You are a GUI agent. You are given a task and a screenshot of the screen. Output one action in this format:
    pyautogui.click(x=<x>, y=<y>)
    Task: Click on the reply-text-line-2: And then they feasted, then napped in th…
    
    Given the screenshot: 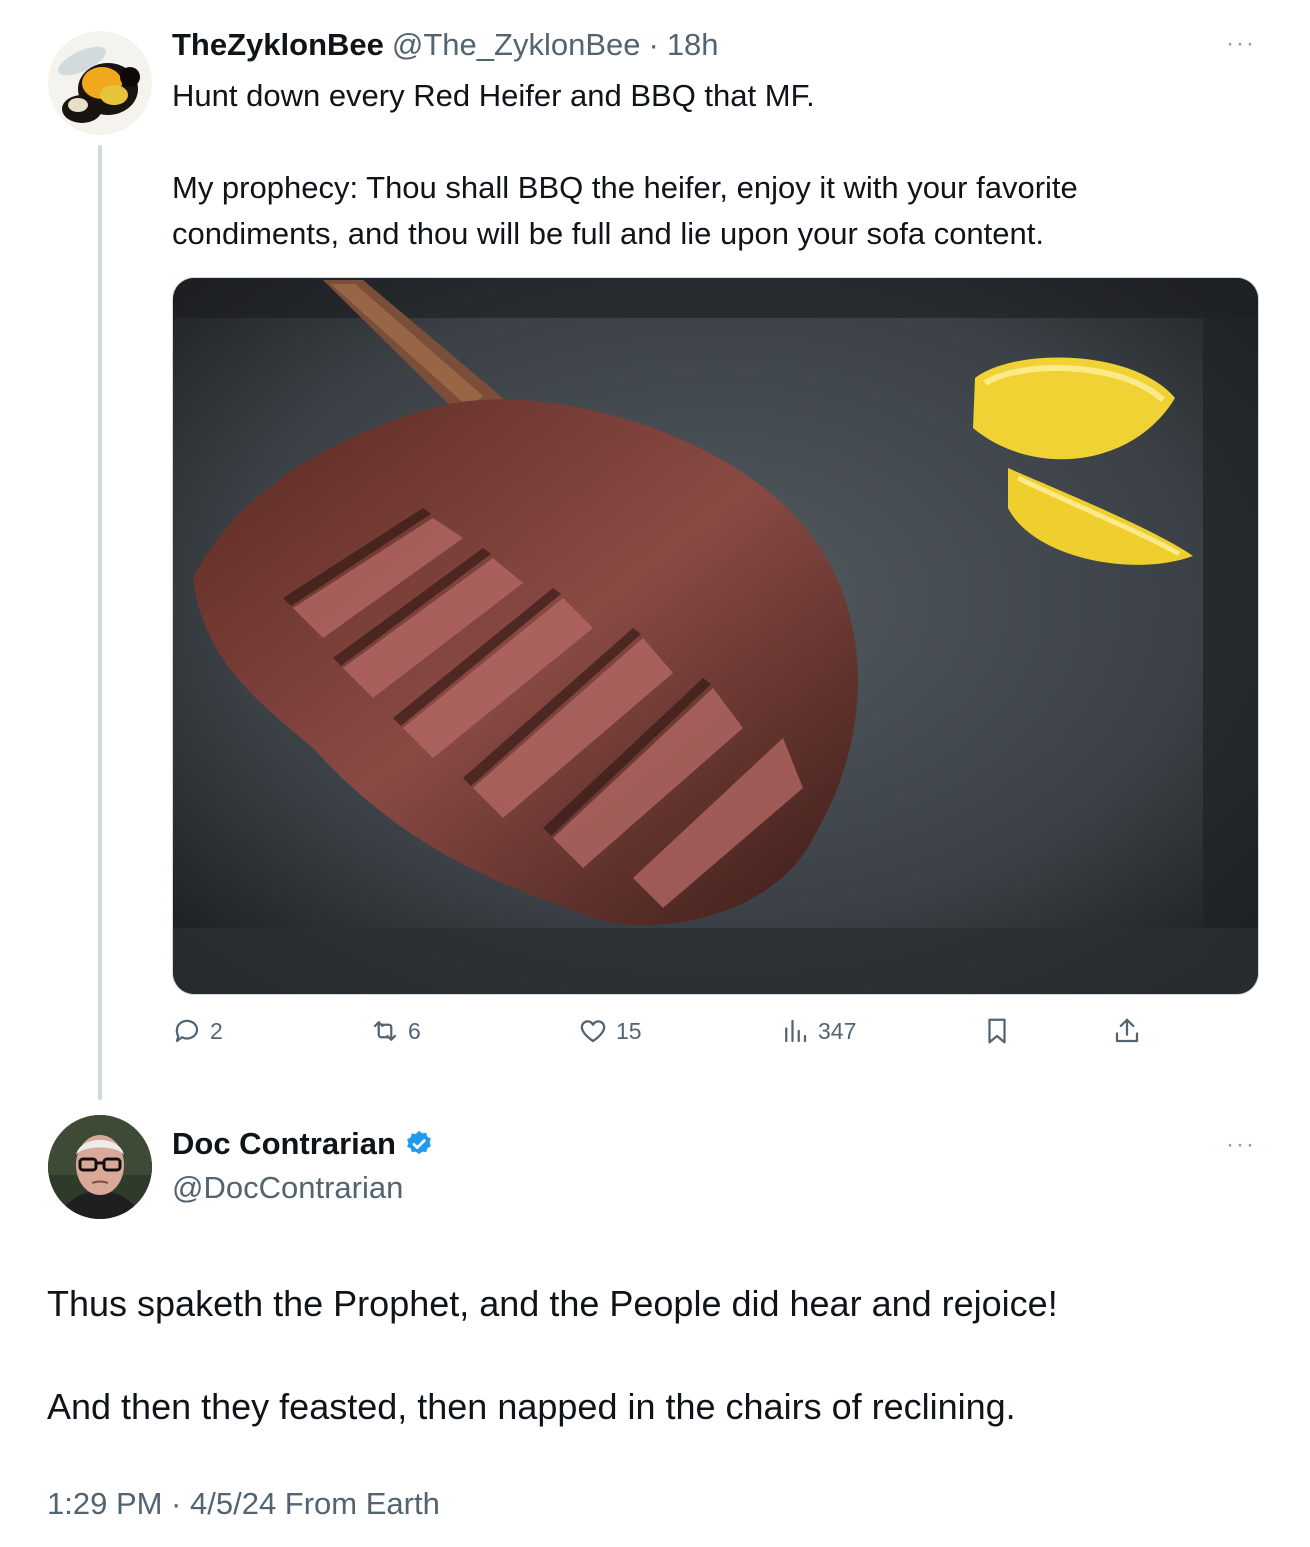 What is the action you would take?
    pyautogui.click(x=531, y=1406)
    